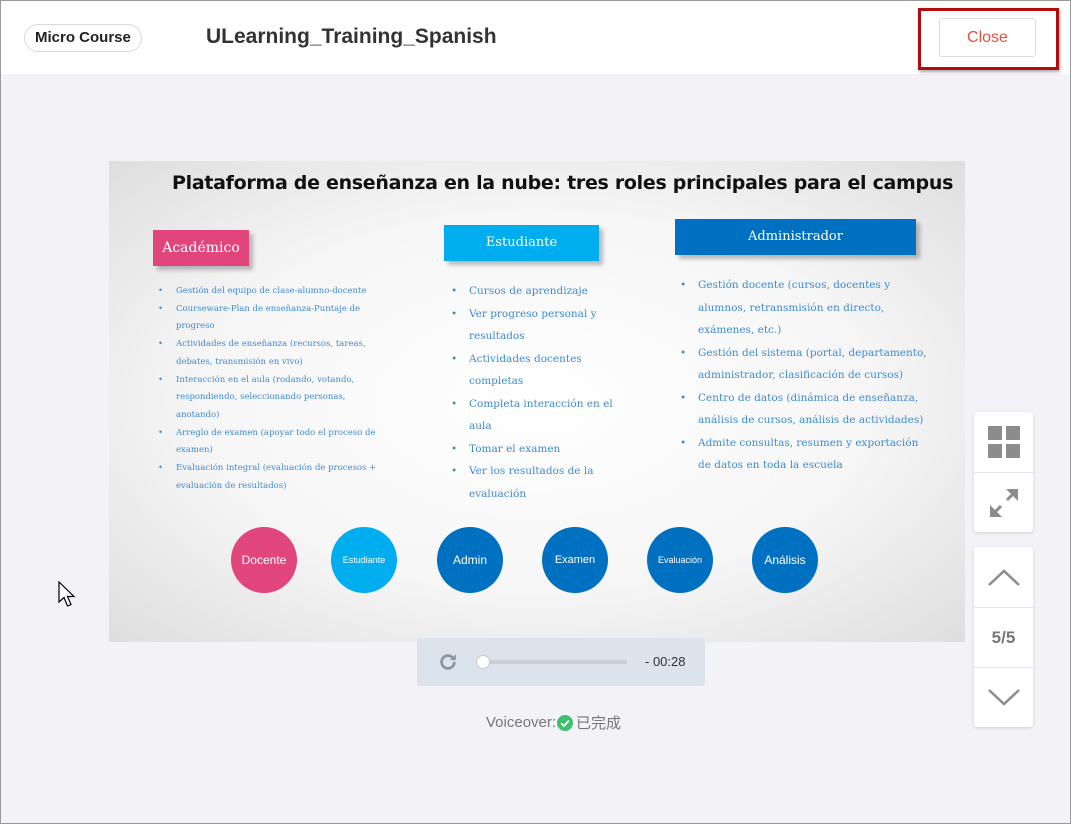 The height and width of the screenshot is (824, 1071). I want to click on chevron-up-icon, so click(1003, 577).